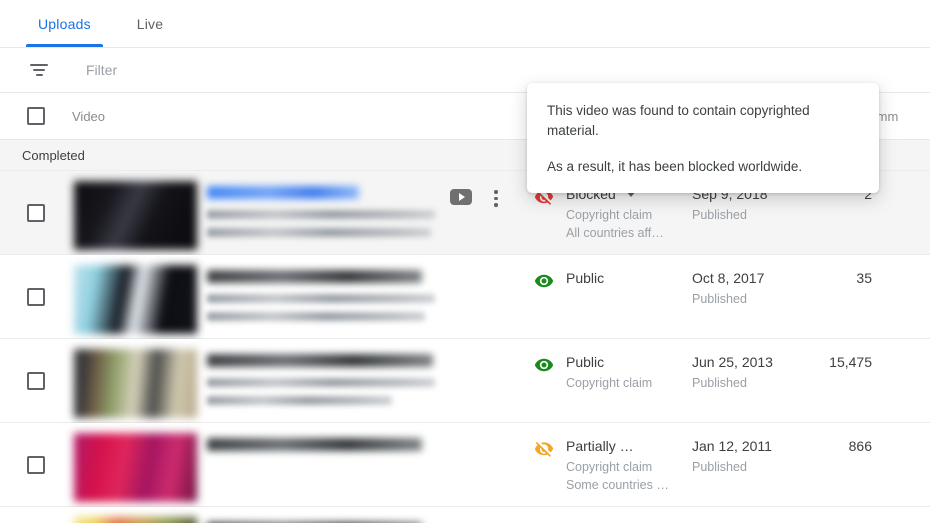  Describe the element at coordinates (39, 70) in the screenshot. I see `filter-icon` at that location.